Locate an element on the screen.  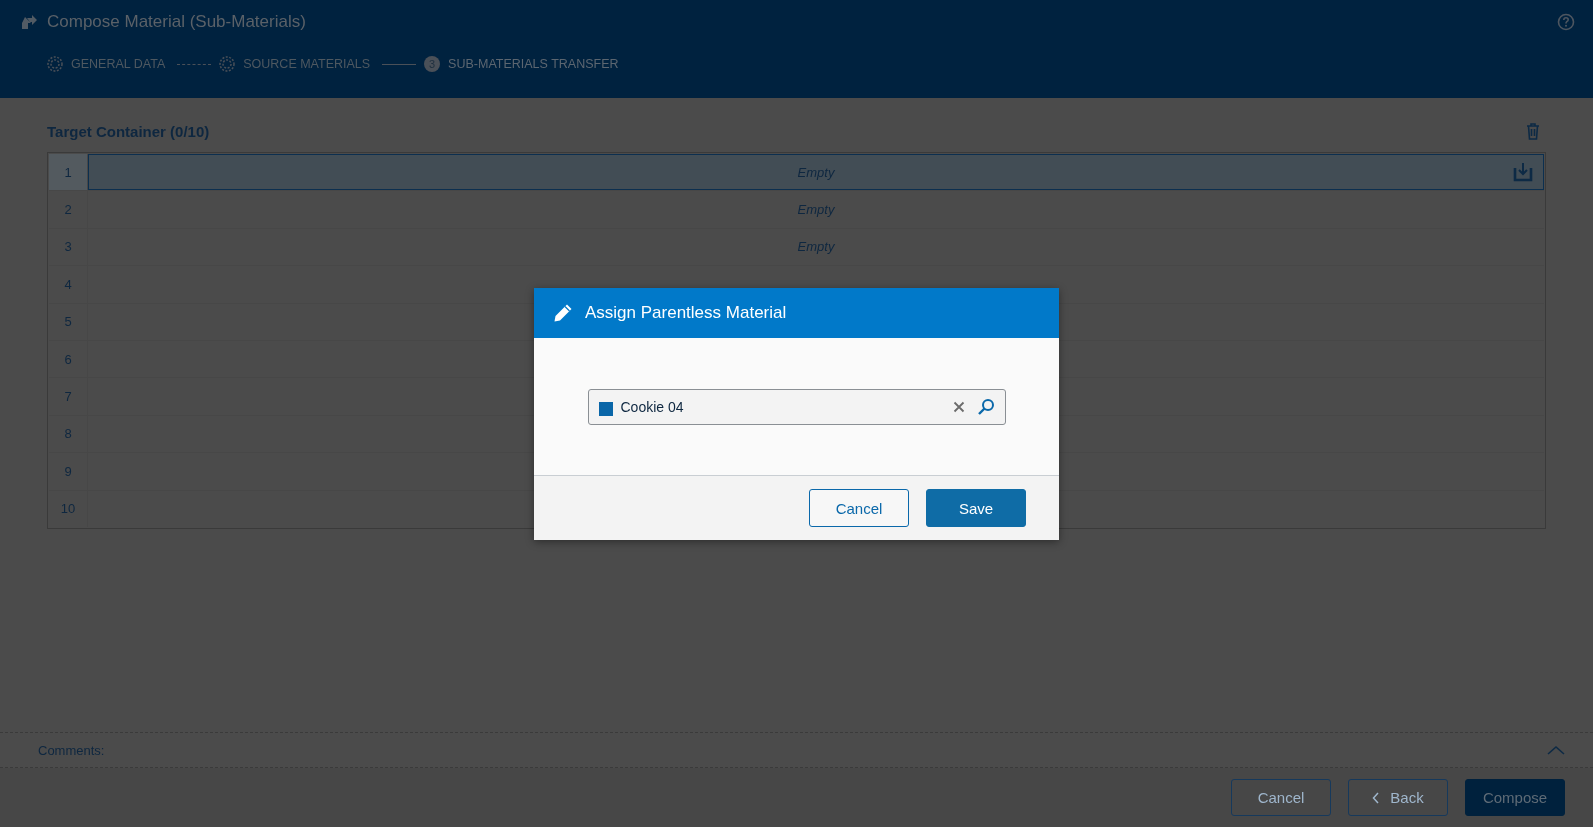
row-number: 8 is located at coordinates (68, 434).